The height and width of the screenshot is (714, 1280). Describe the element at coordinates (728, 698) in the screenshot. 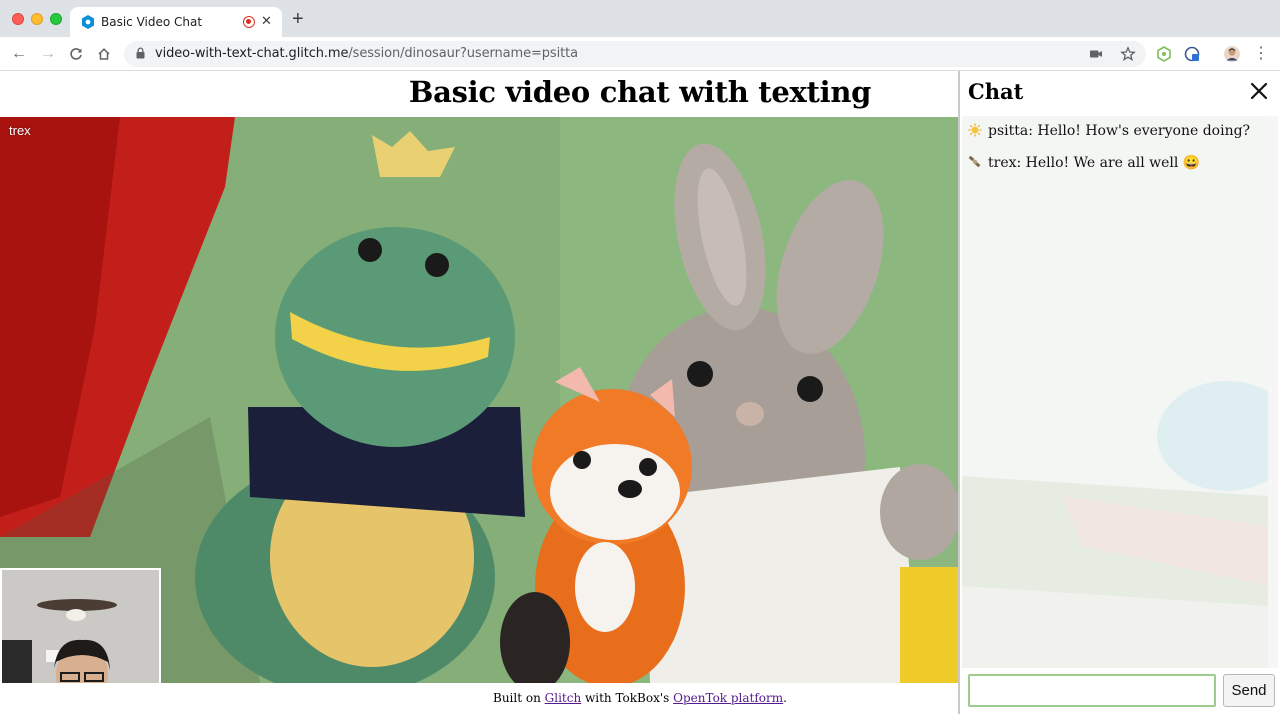

I see `opentok-link: OpenTok platform` at that location.